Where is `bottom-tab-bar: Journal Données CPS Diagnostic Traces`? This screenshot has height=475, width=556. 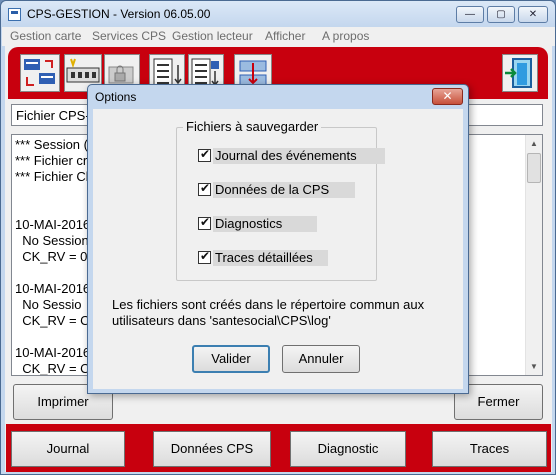
bottom-tab-bar: Journal Données CPS Diagnostic Traces is located at coordinates (278, 448).